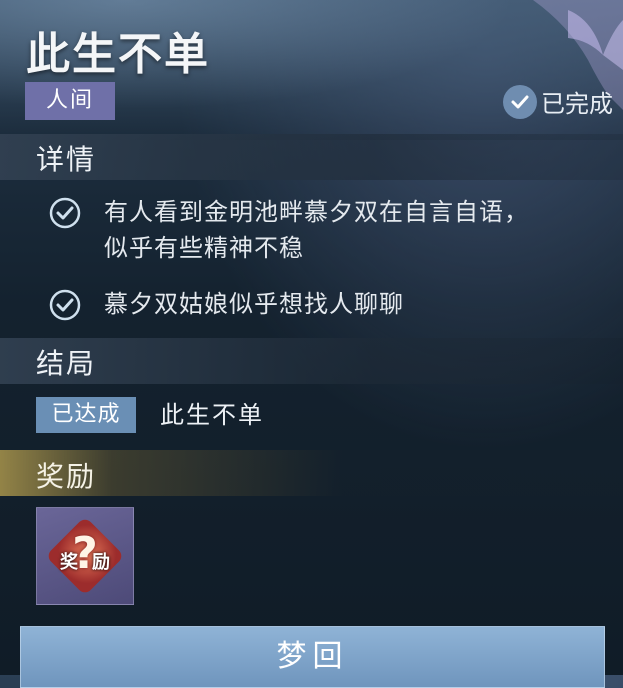  I want to click on reward-heading: 奖励, so click(66, 476).